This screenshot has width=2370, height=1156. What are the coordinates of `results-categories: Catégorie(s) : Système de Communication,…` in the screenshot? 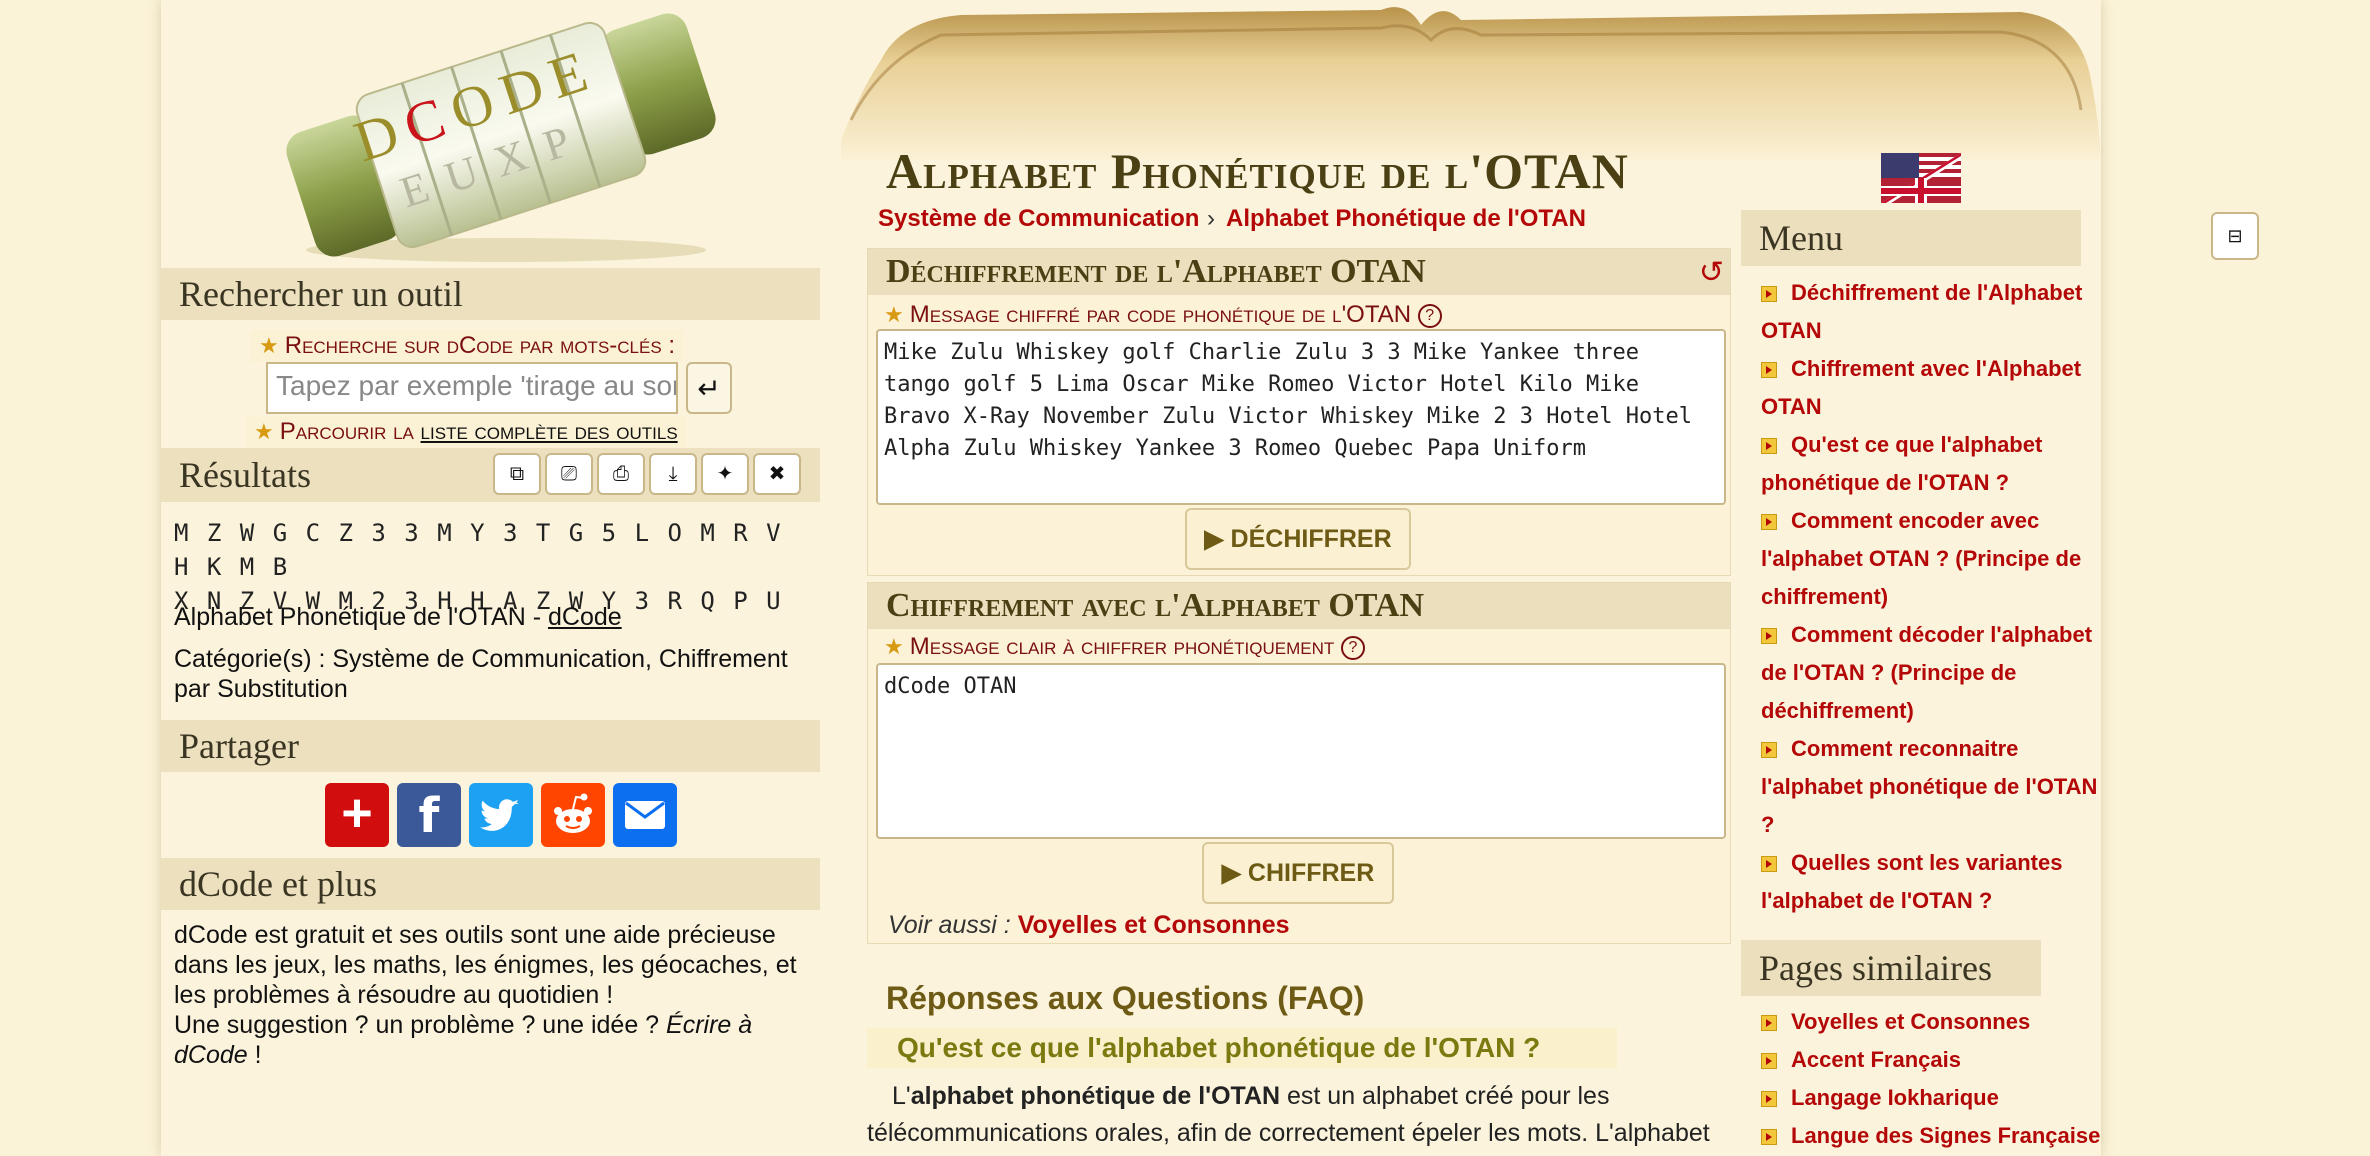 It's located at (481, 674).